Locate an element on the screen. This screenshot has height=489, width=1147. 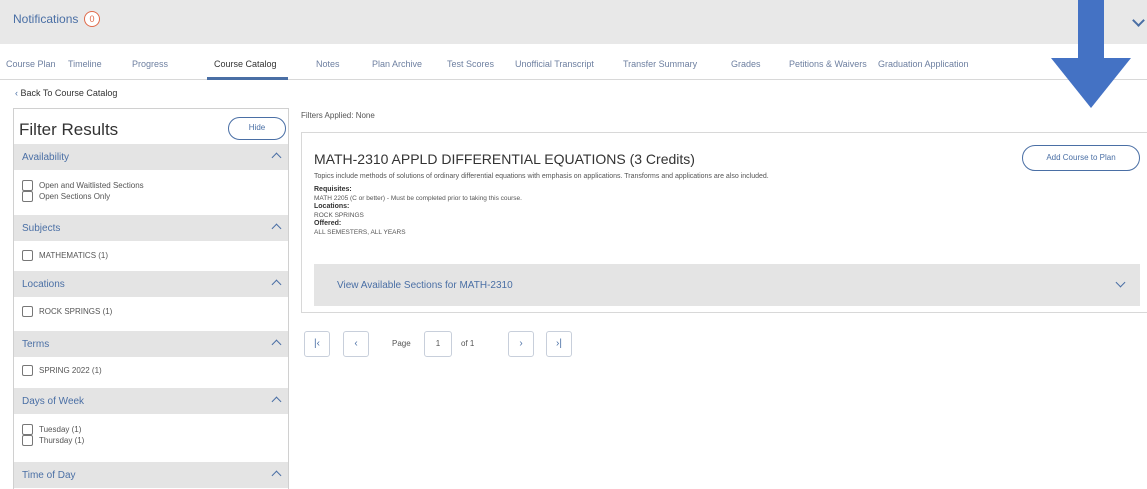
chevron-left-icon: ‹ is located at coordinates (16, 93).